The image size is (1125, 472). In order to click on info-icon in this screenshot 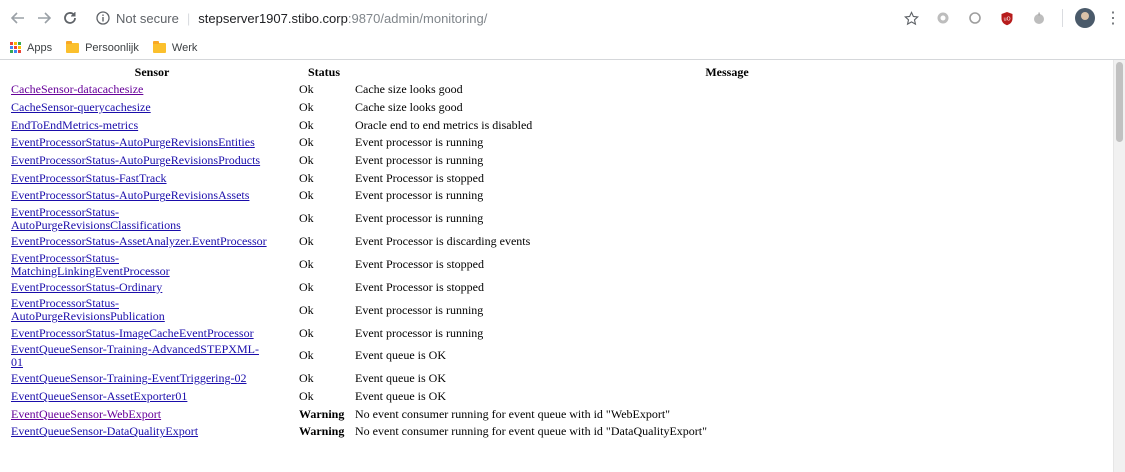, I will do `click(103, 18)`.